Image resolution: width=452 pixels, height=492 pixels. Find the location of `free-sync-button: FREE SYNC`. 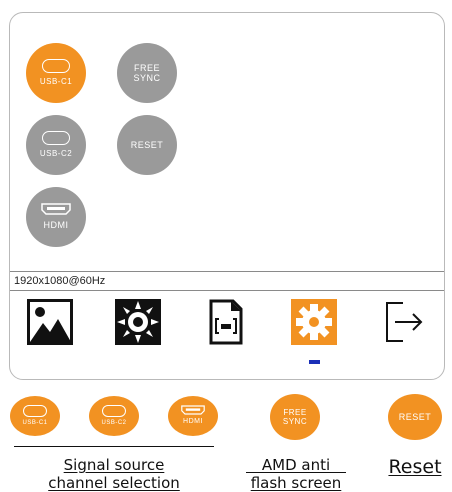

free-sync-button: FREE SYNC is located at coordinates (147, 73).